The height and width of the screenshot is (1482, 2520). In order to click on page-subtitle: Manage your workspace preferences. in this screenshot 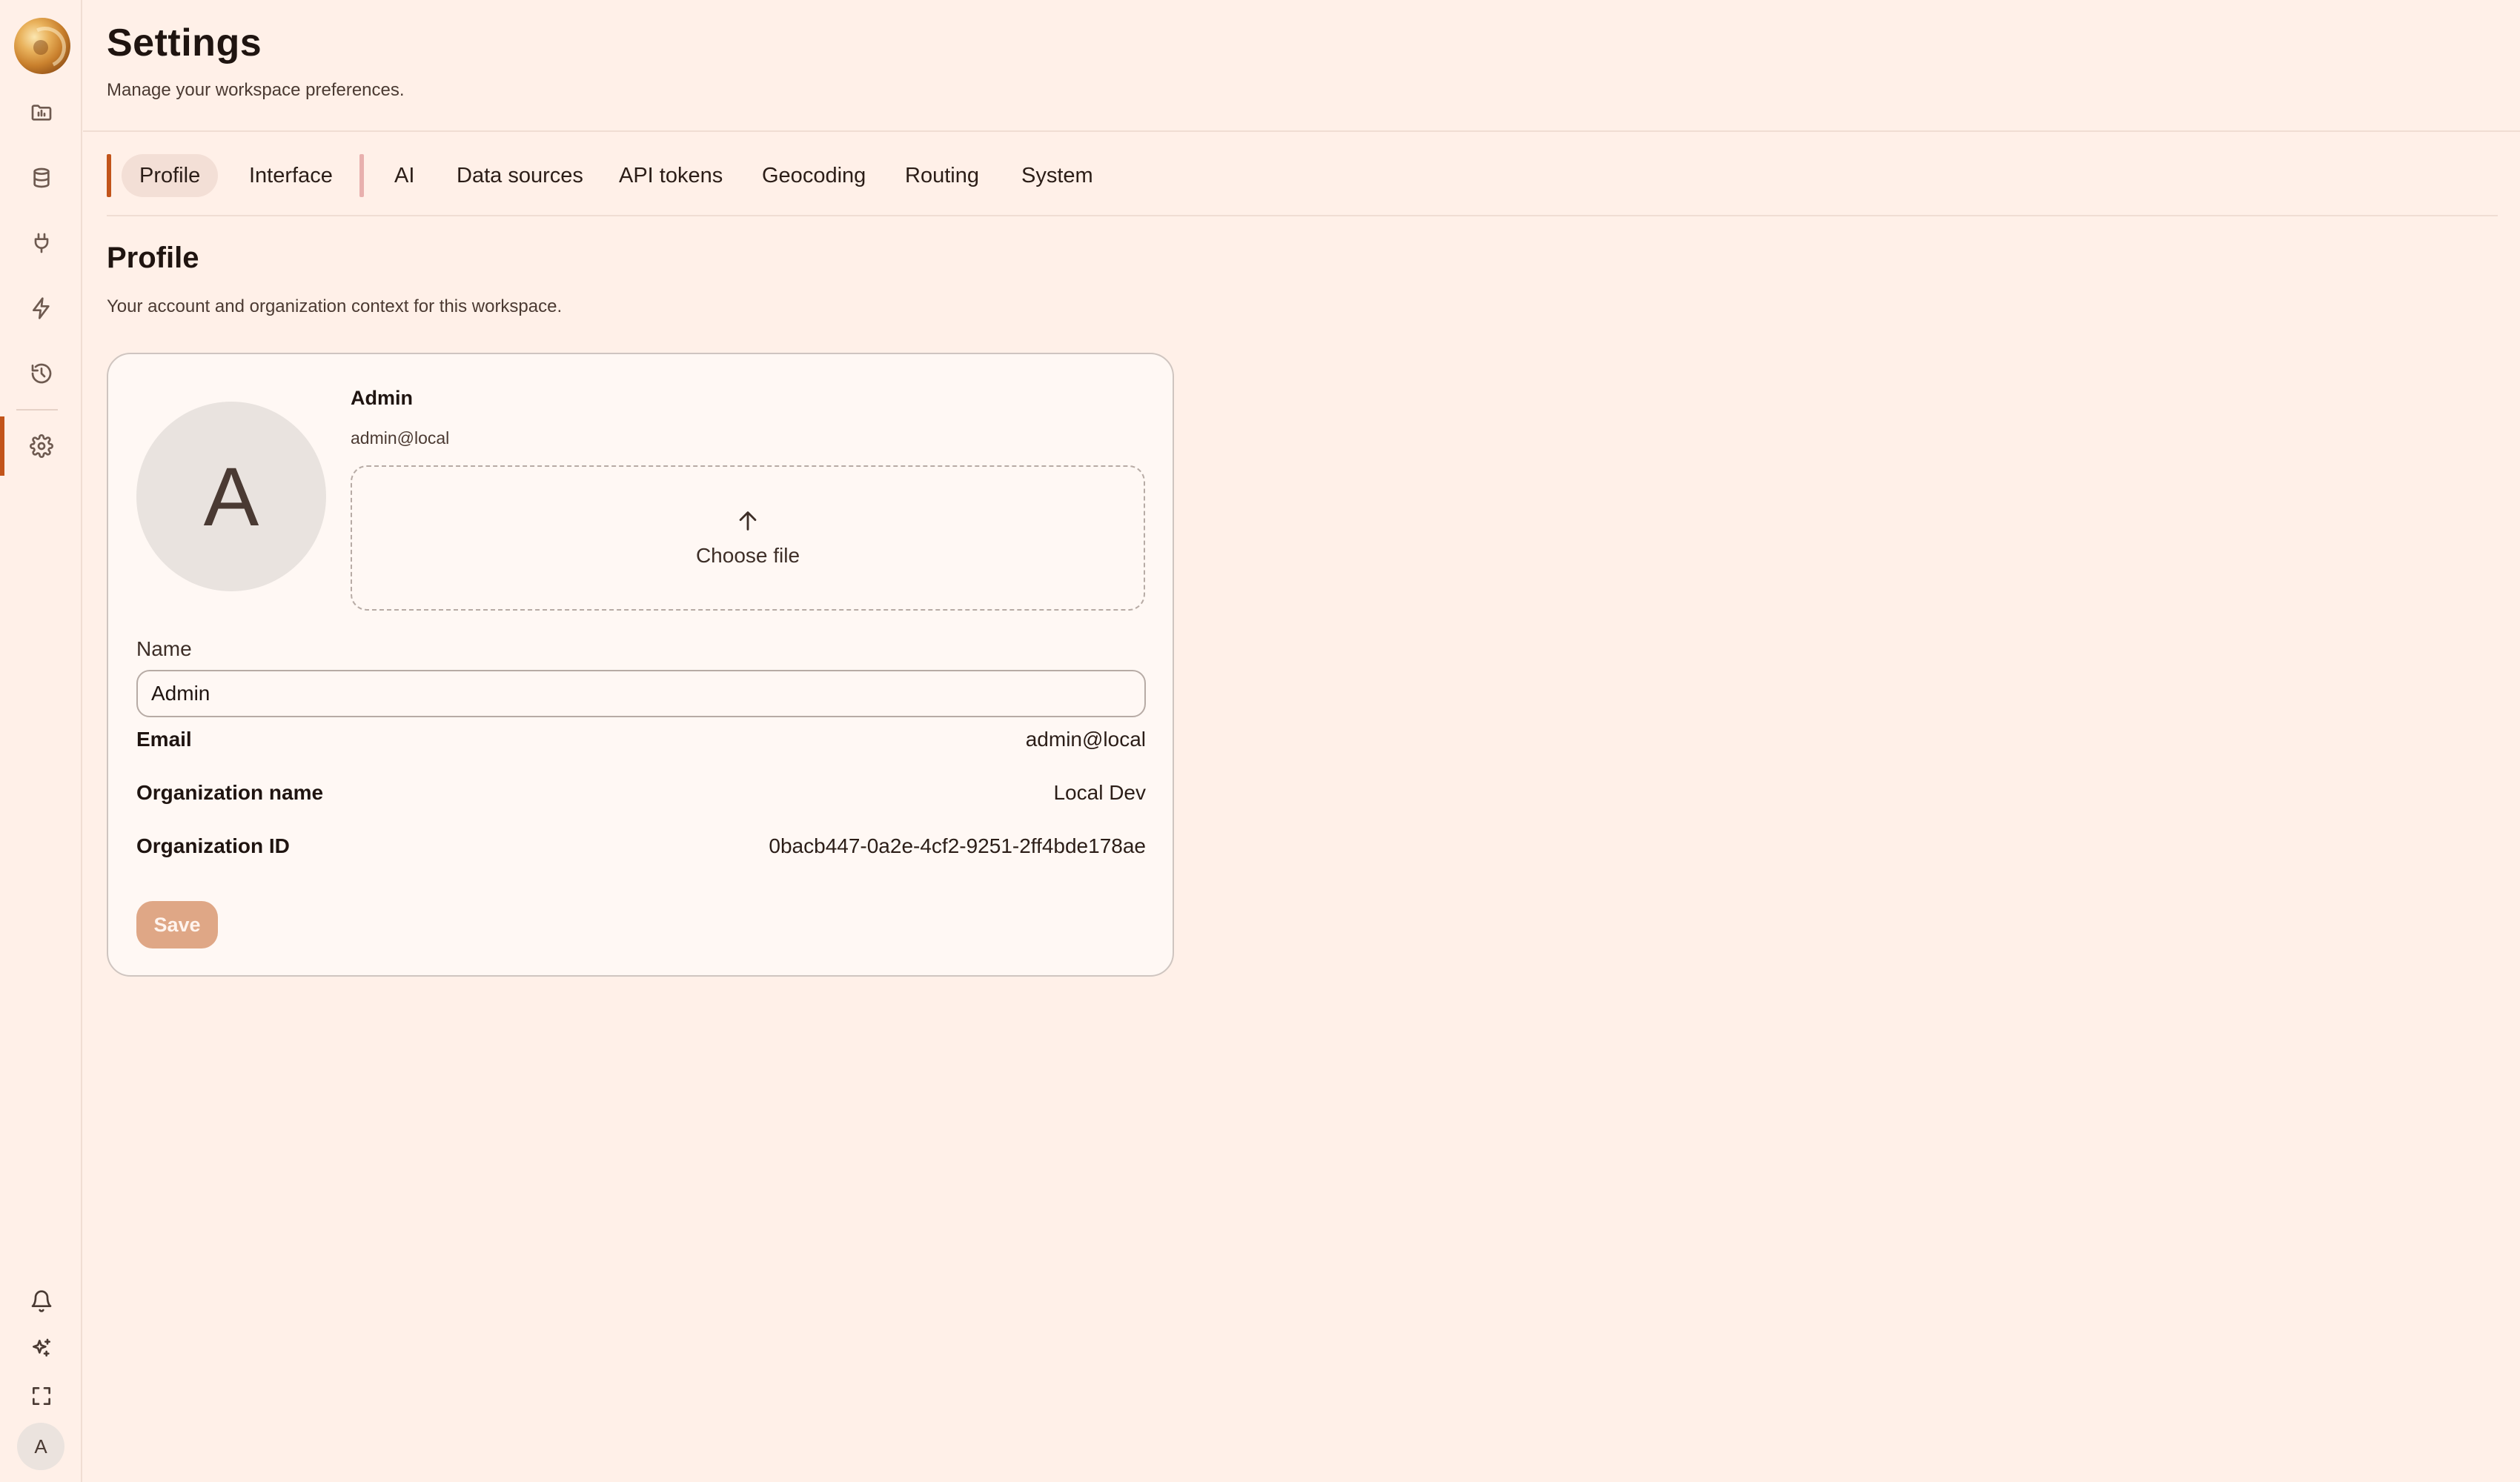, I will do `click(256, 90)`.